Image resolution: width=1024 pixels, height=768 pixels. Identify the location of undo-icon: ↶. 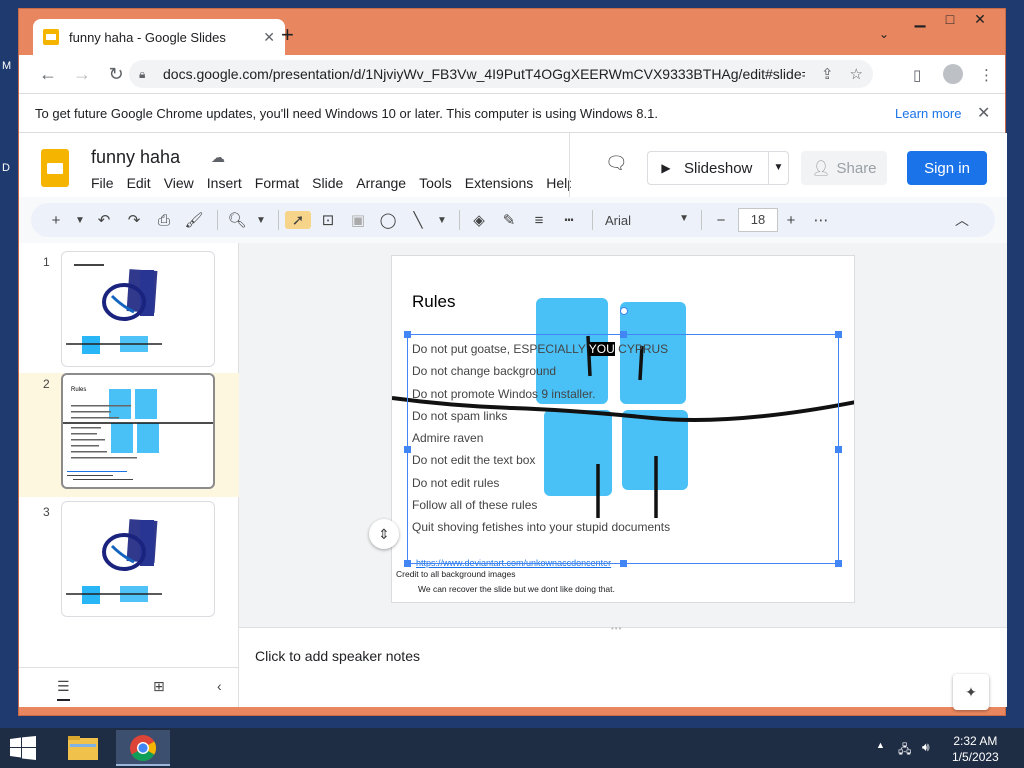
(104, 220).